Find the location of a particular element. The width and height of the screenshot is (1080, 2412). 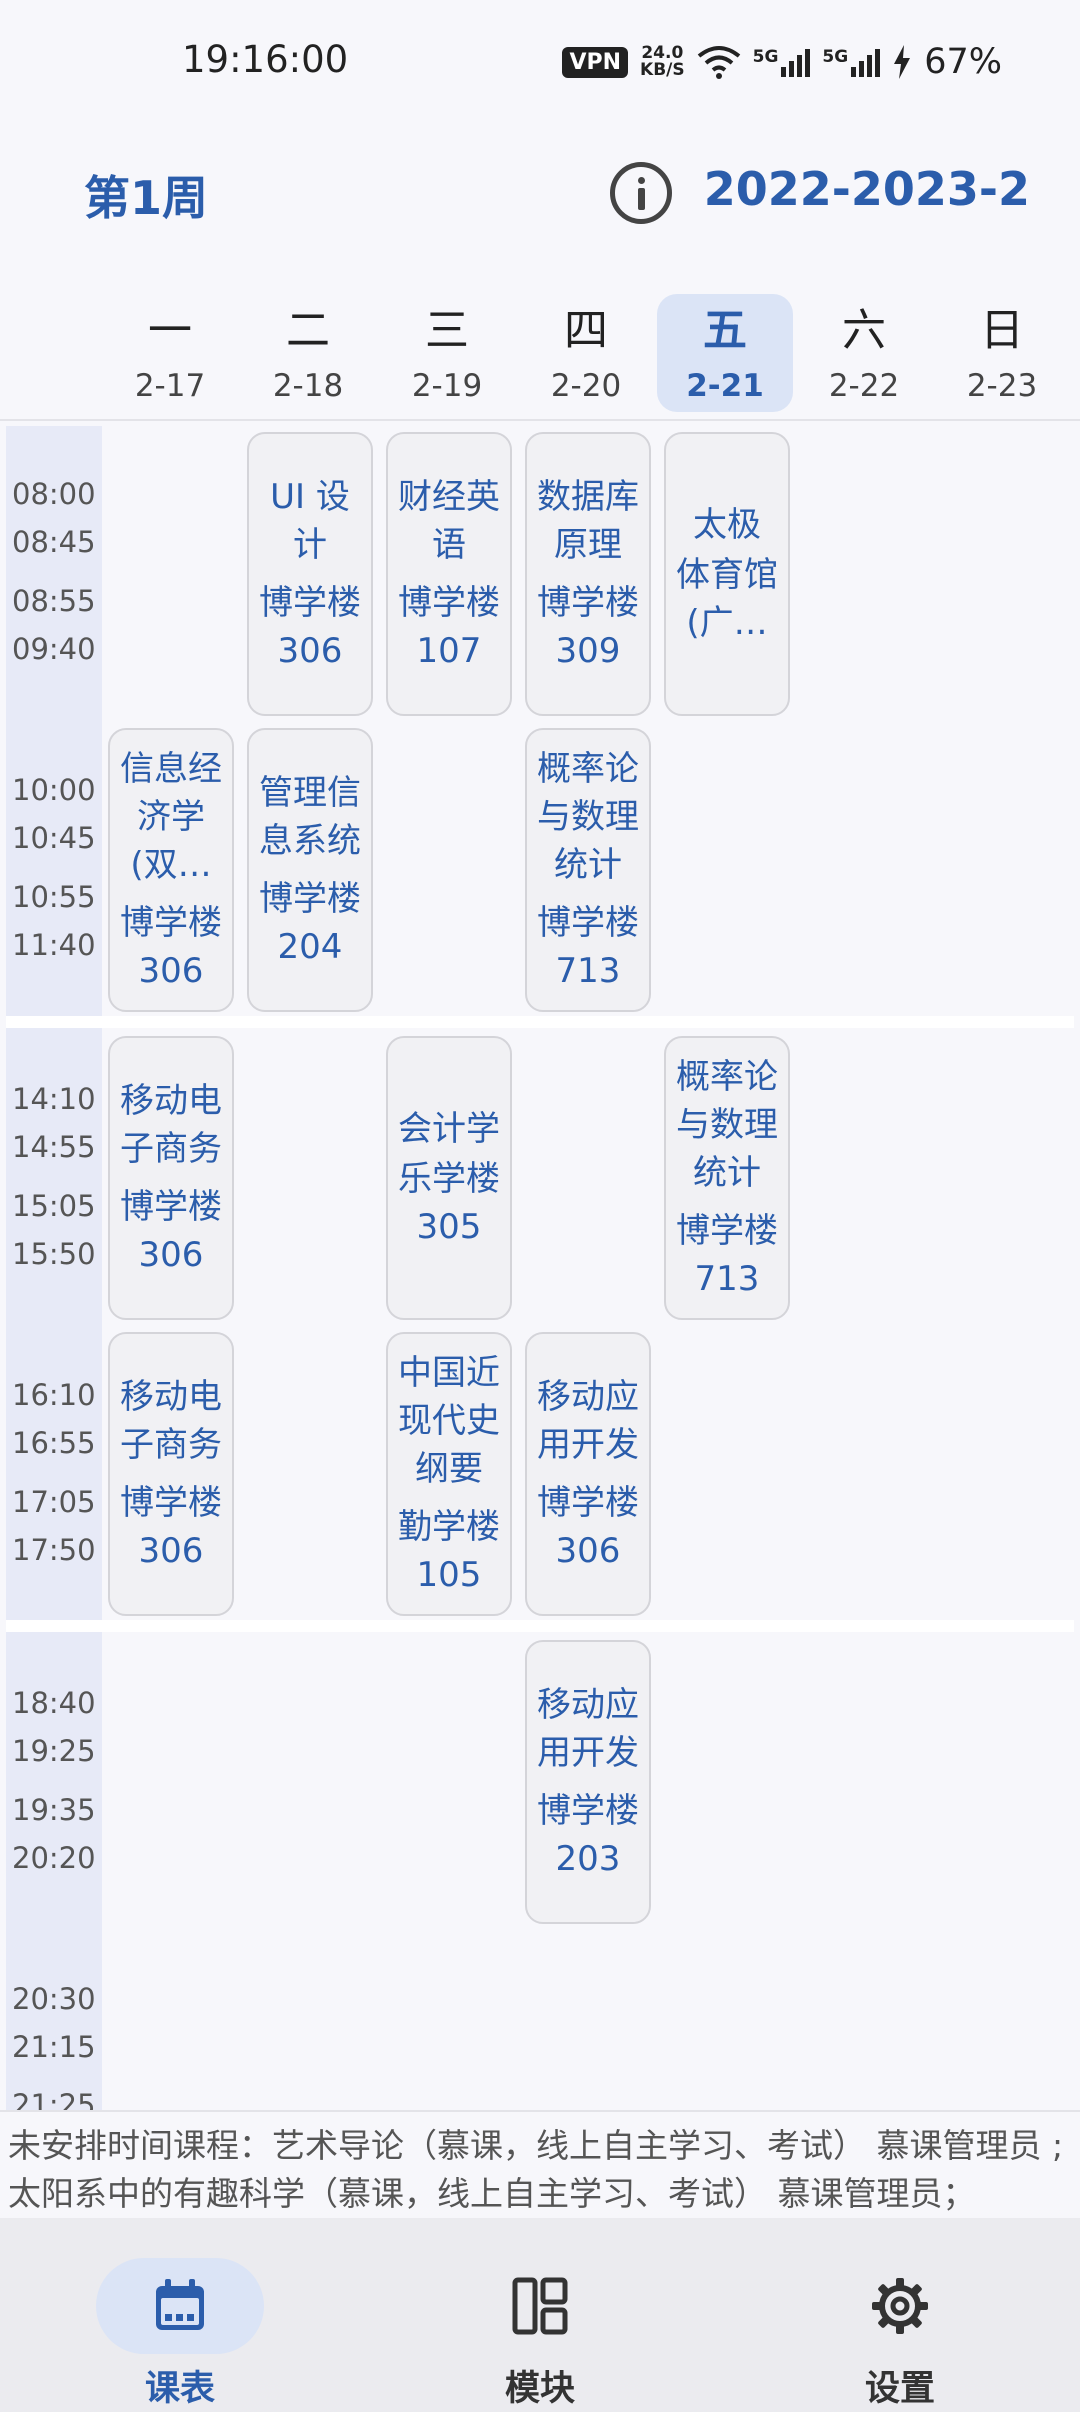

time-label: 16:10 is located at coordinates (54, 1395).